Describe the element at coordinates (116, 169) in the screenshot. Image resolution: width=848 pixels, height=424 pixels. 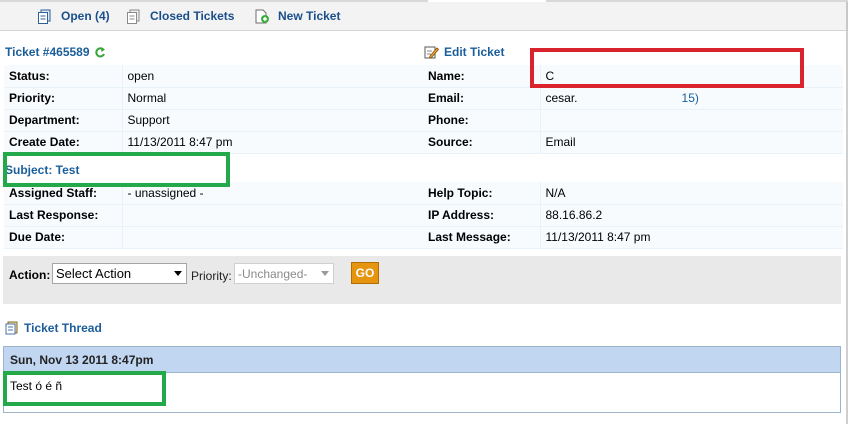
I see `highlight-box-subject` at that location.